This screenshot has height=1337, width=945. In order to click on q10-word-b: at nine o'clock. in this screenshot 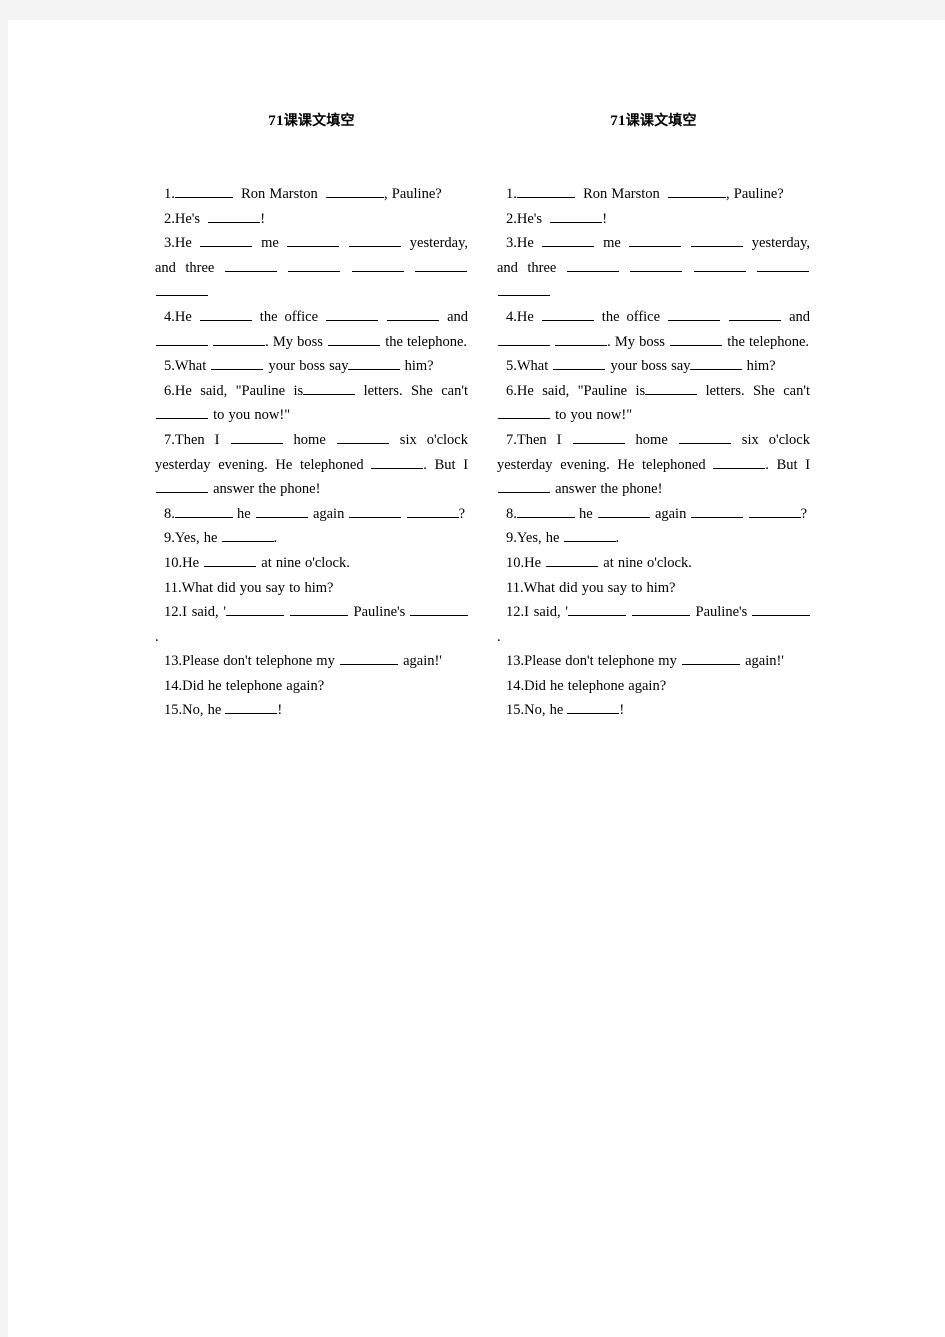, I will do `click(647, 562)`.